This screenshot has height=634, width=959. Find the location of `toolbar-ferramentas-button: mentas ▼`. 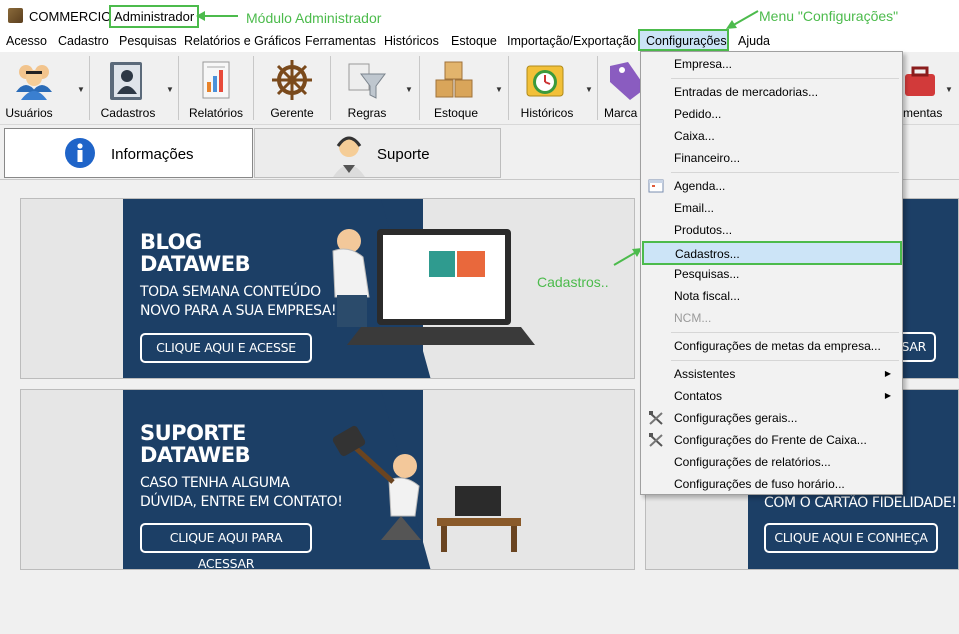

toolbar-ferramentas-button: mentas ▼ is located at coordinates (931, 88).